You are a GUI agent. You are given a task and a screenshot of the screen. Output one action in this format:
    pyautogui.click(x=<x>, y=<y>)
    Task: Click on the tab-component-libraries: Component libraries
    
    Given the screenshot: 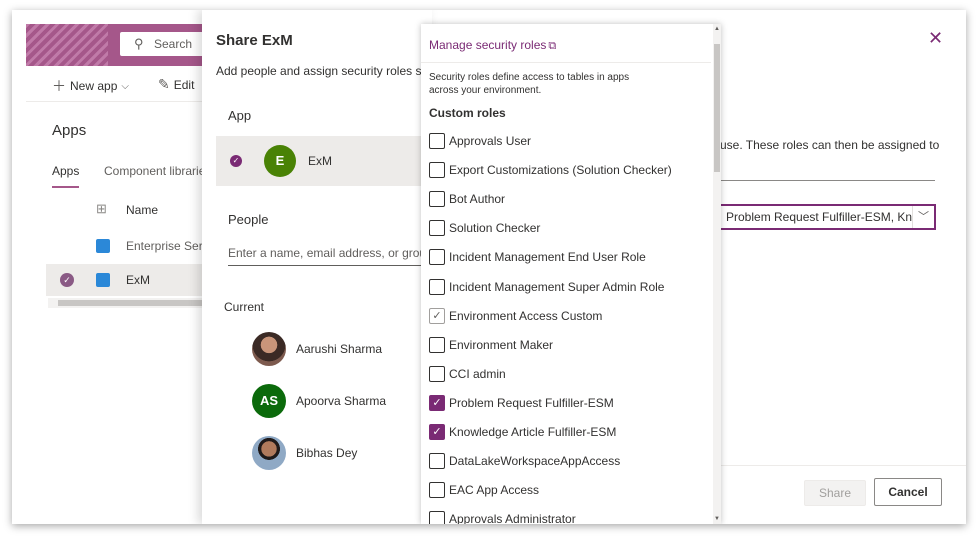 What is the action you would take?
    pyautogui.click(x=157, y=171)
    